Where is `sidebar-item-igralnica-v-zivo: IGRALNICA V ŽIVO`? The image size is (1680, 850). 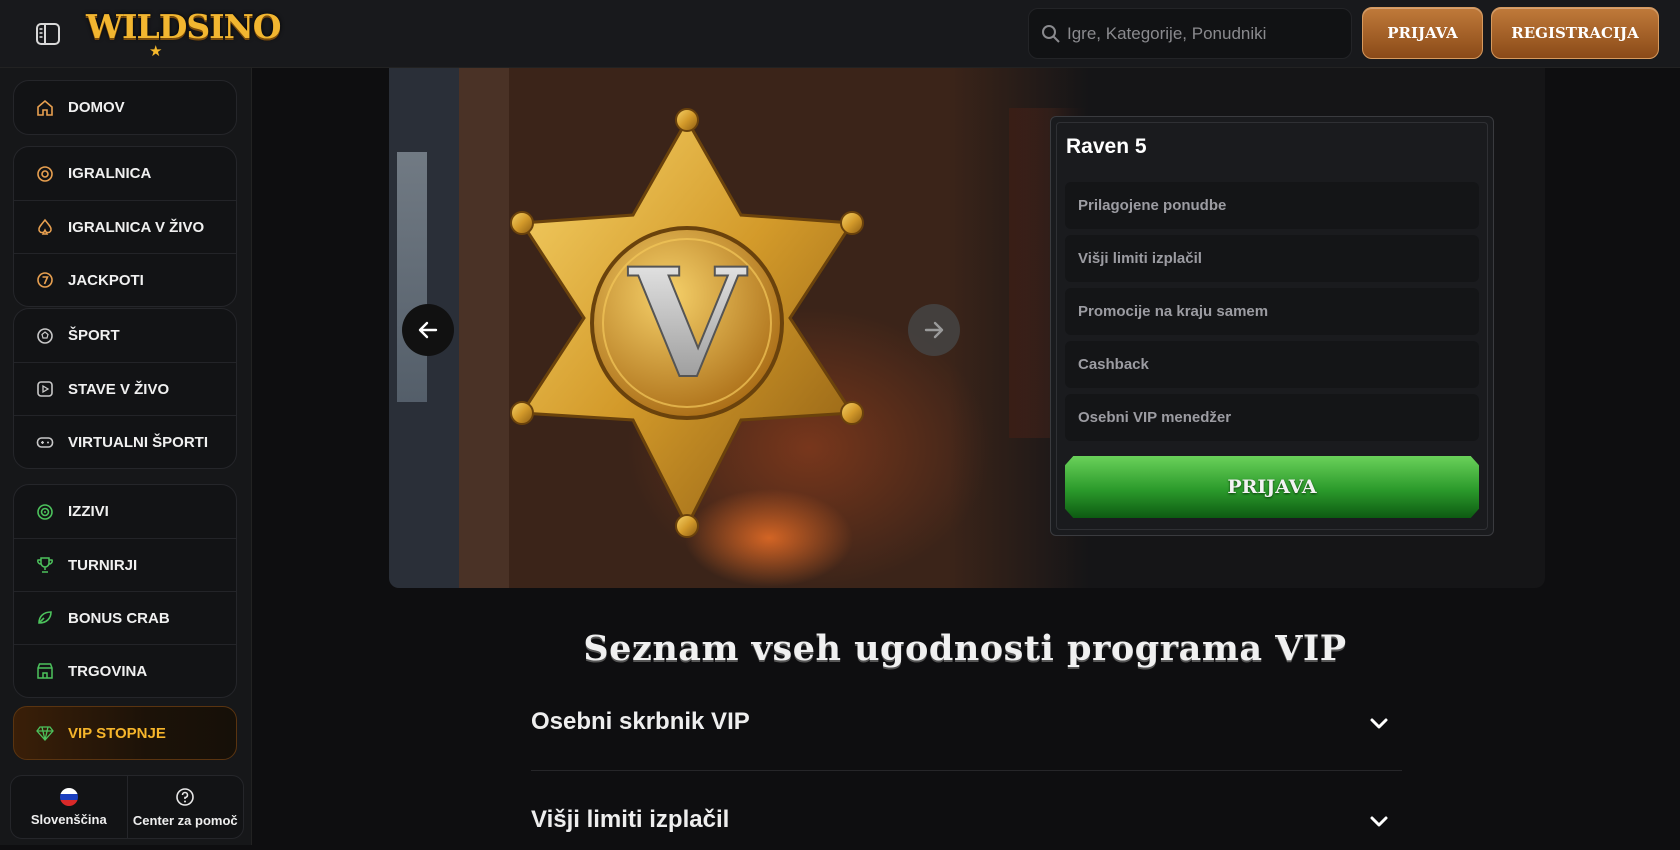 sidebar-item-igralnica-v-zivo: IGRALNICA V ŽIVO is located at coordinates (125, 226).